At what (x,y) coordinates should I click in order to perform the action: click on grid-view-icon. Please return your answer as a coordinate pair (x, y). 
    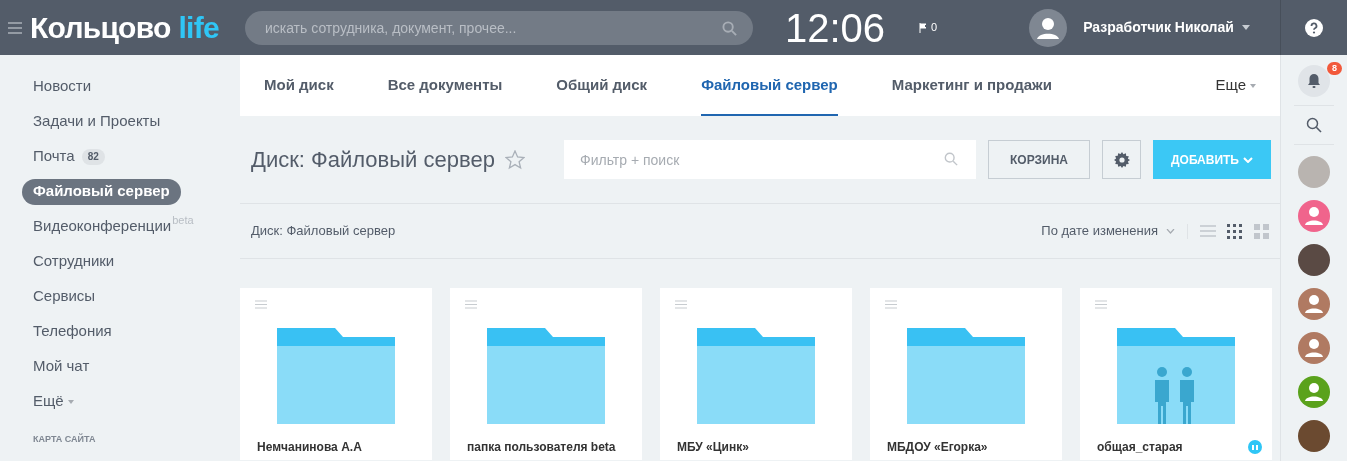
    Looking at the image, I should click on (1235, 231).